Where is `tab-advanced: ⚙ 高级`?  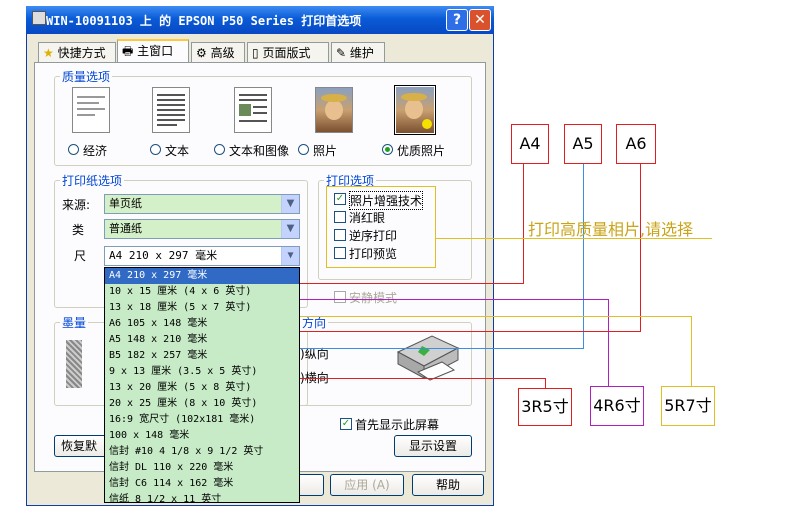 tab-advanced: ⚙ 高级 is located at coordinates (218, 52).